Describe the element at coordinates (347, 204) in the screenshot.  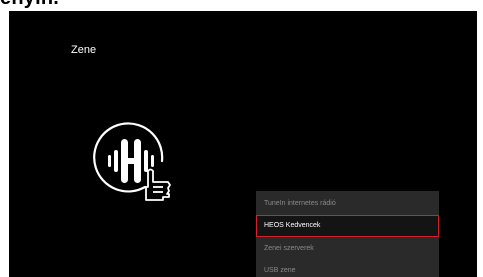
I see `menu-item-tunein: TuneIn internetes rádió` at that location.